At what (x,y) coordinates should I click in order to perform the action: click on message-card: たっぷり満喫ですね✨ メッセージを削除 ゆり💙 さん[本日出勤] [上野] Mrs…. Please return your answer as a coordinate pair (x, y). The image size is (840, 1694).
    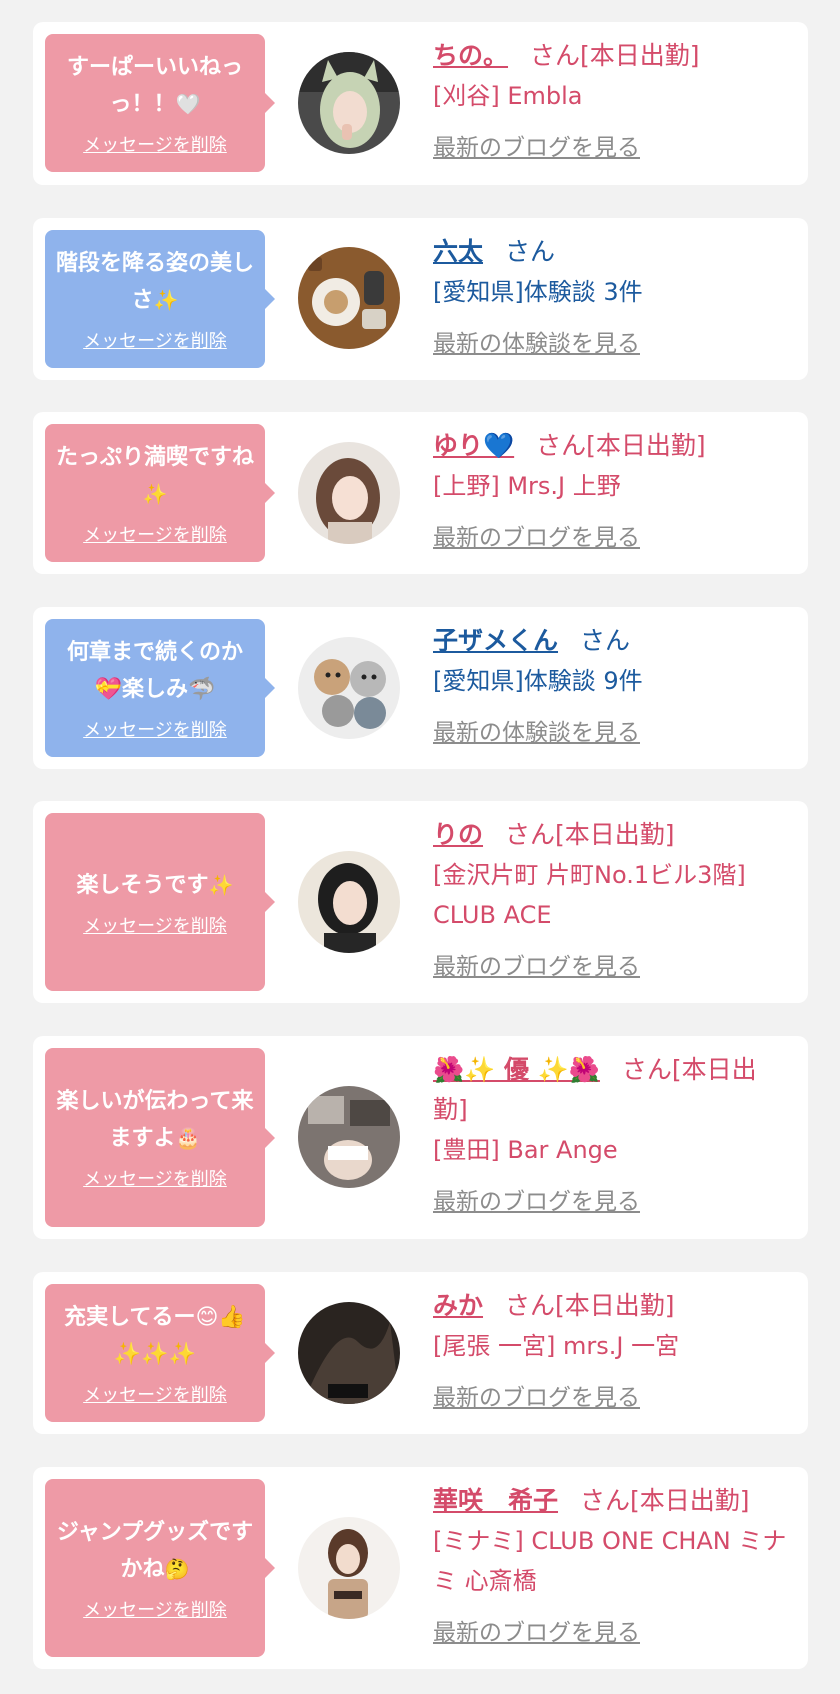
    Looking at the image, I should click on (420, 493).